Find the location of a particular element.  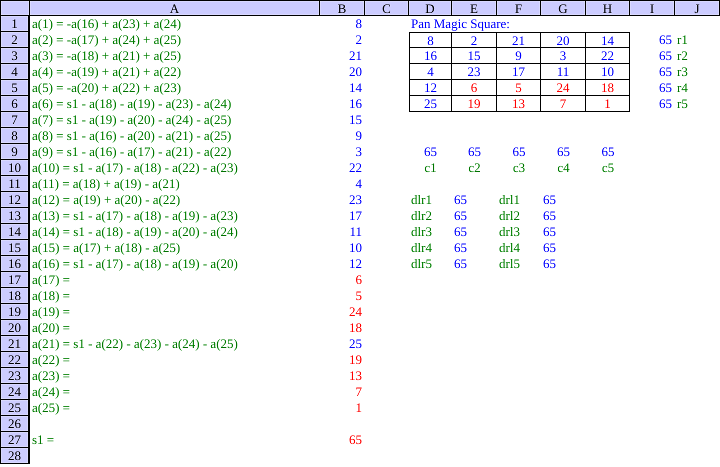

value-cell-text: 9 is located at coordinates (358, 136).